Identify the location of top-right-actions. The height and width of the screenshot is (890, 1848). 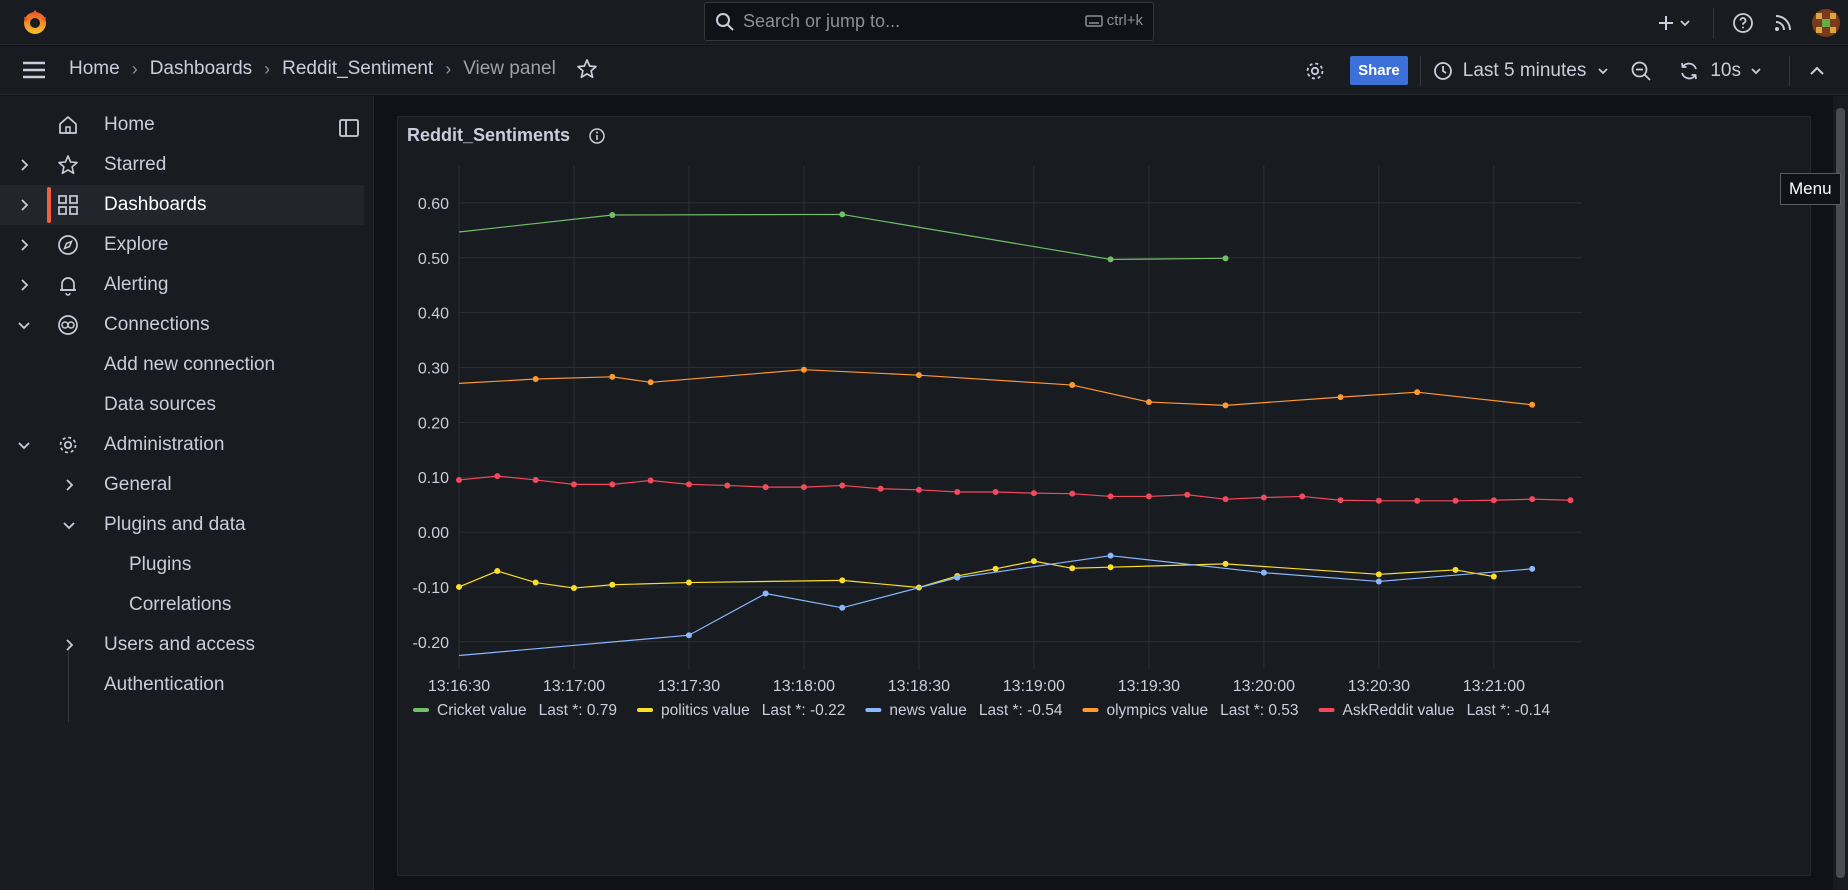
(1752, 22).